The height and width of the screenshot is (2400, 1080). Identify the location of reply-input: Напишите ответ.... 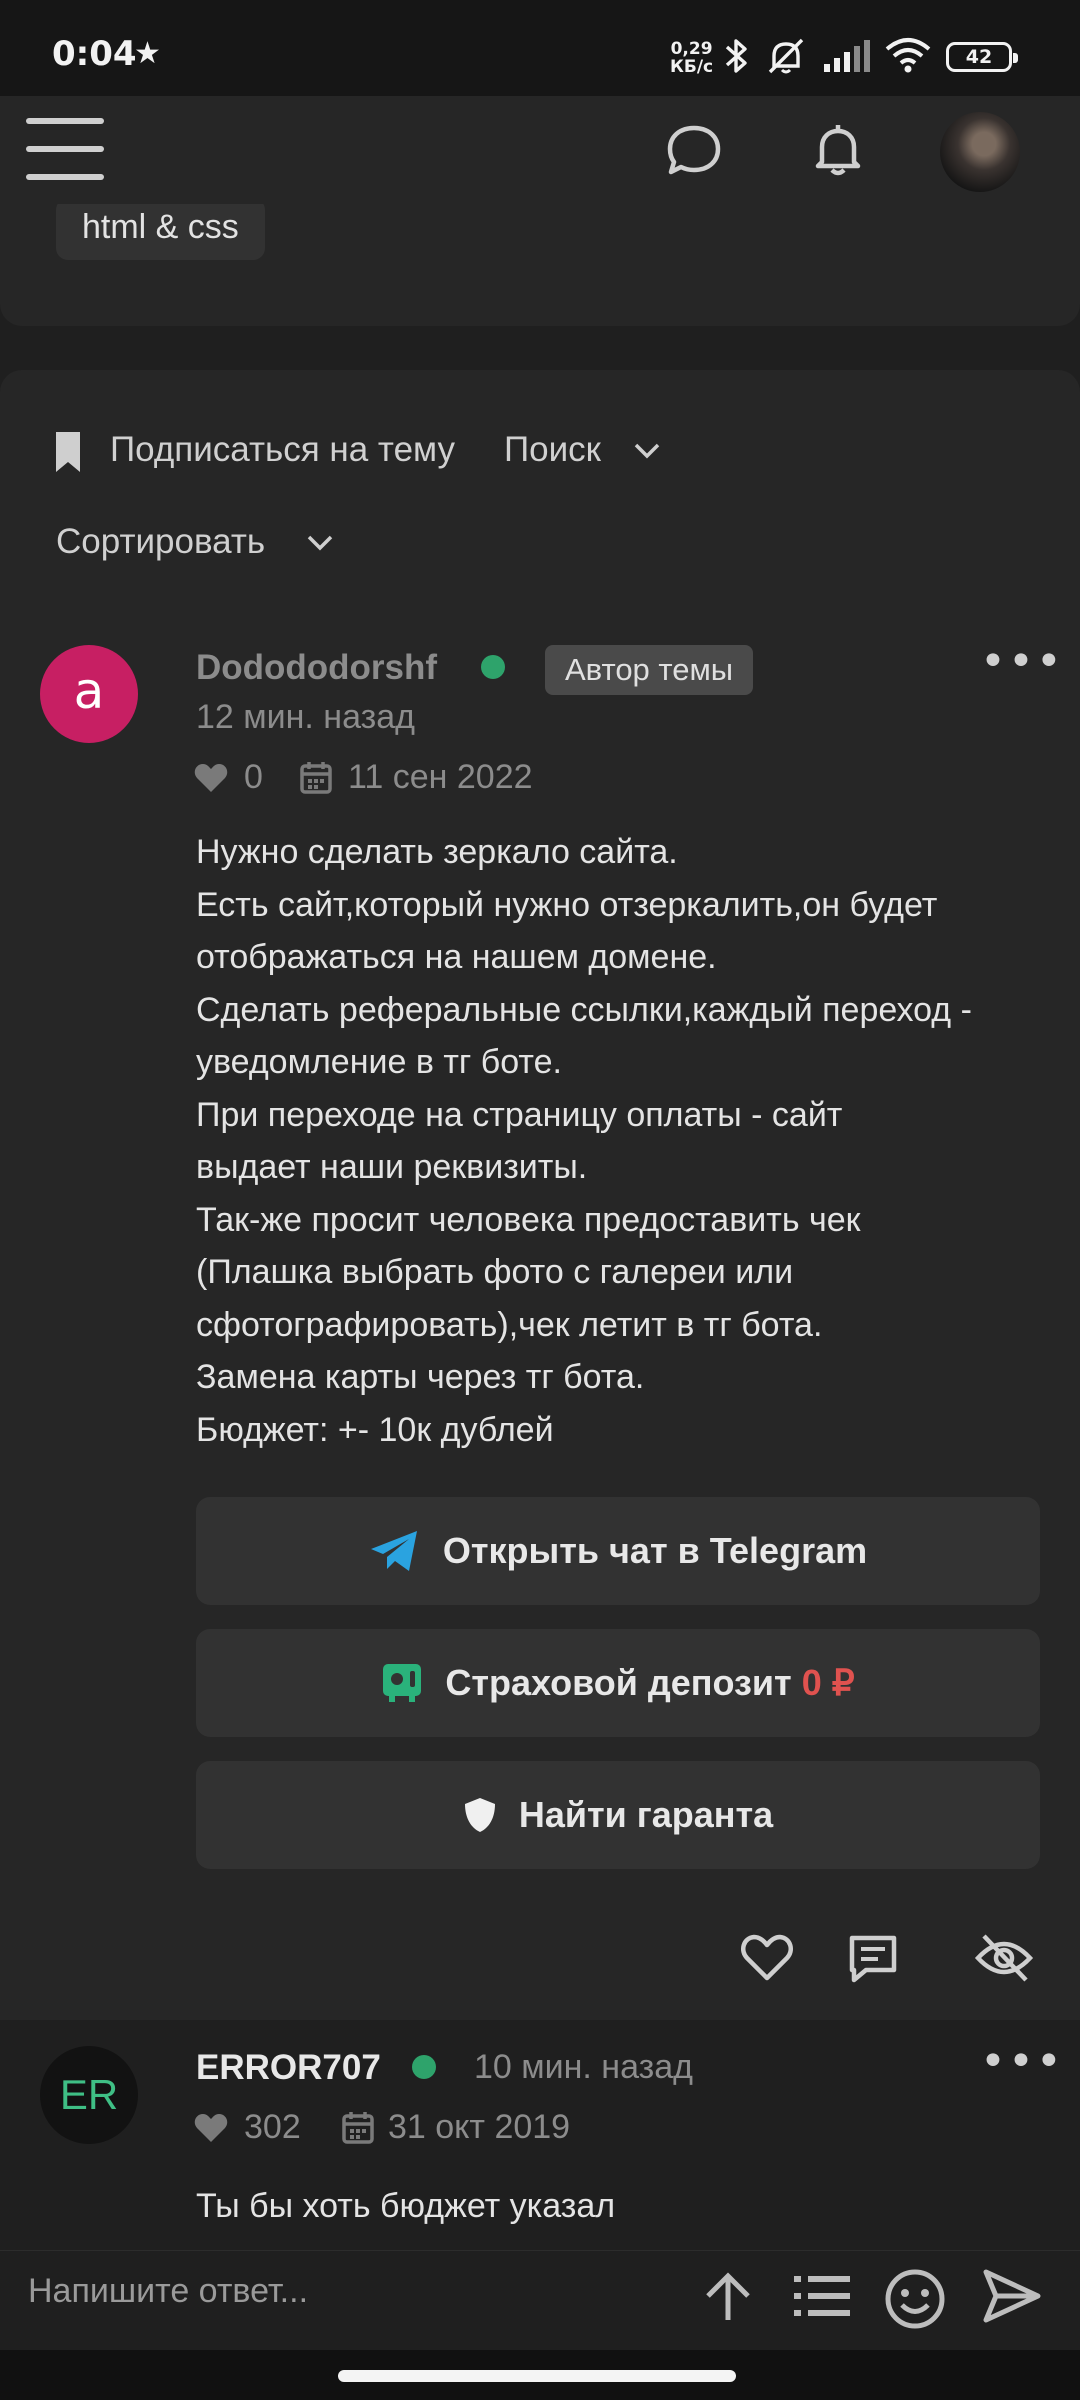
(338, 2291).